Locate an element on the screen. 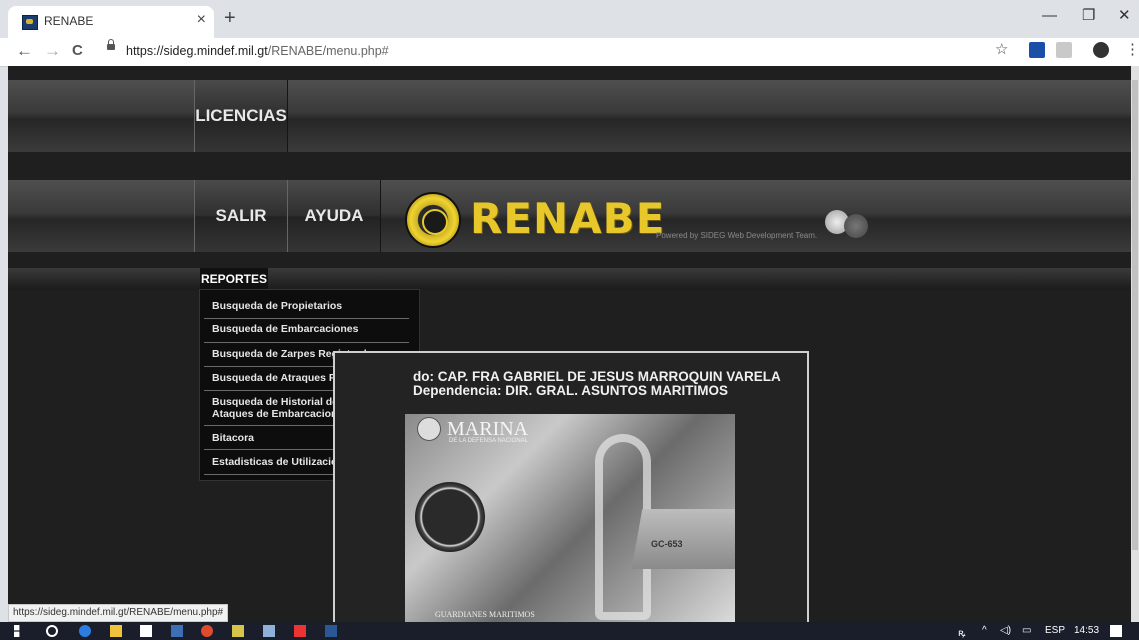 The width and height of the screenshot is (1139, 640). url-host: https://sideg.mindef.mil.gt is located at coordinates (197, 51).